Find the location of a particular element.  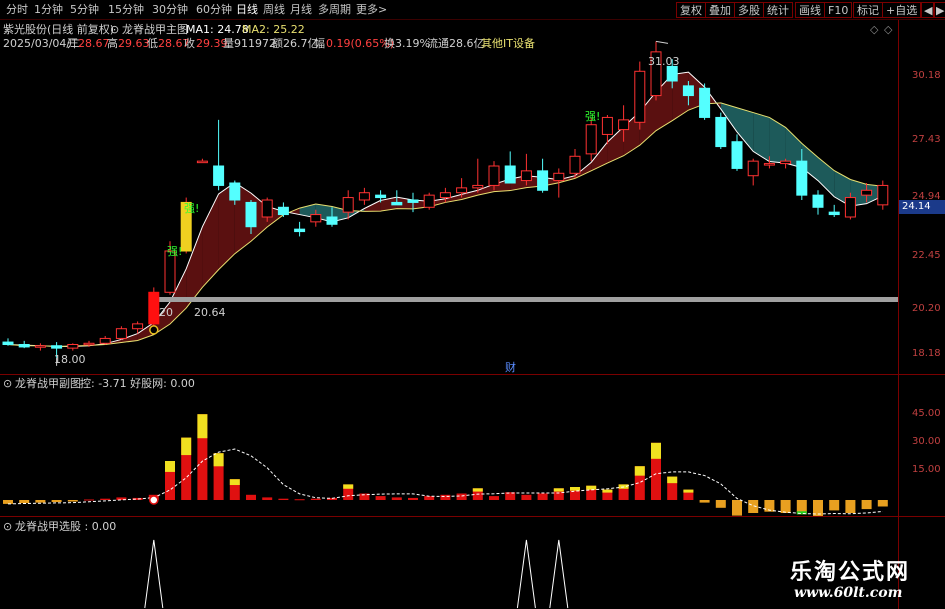

next-icon: ▶ is located at coordinates (939, 10).